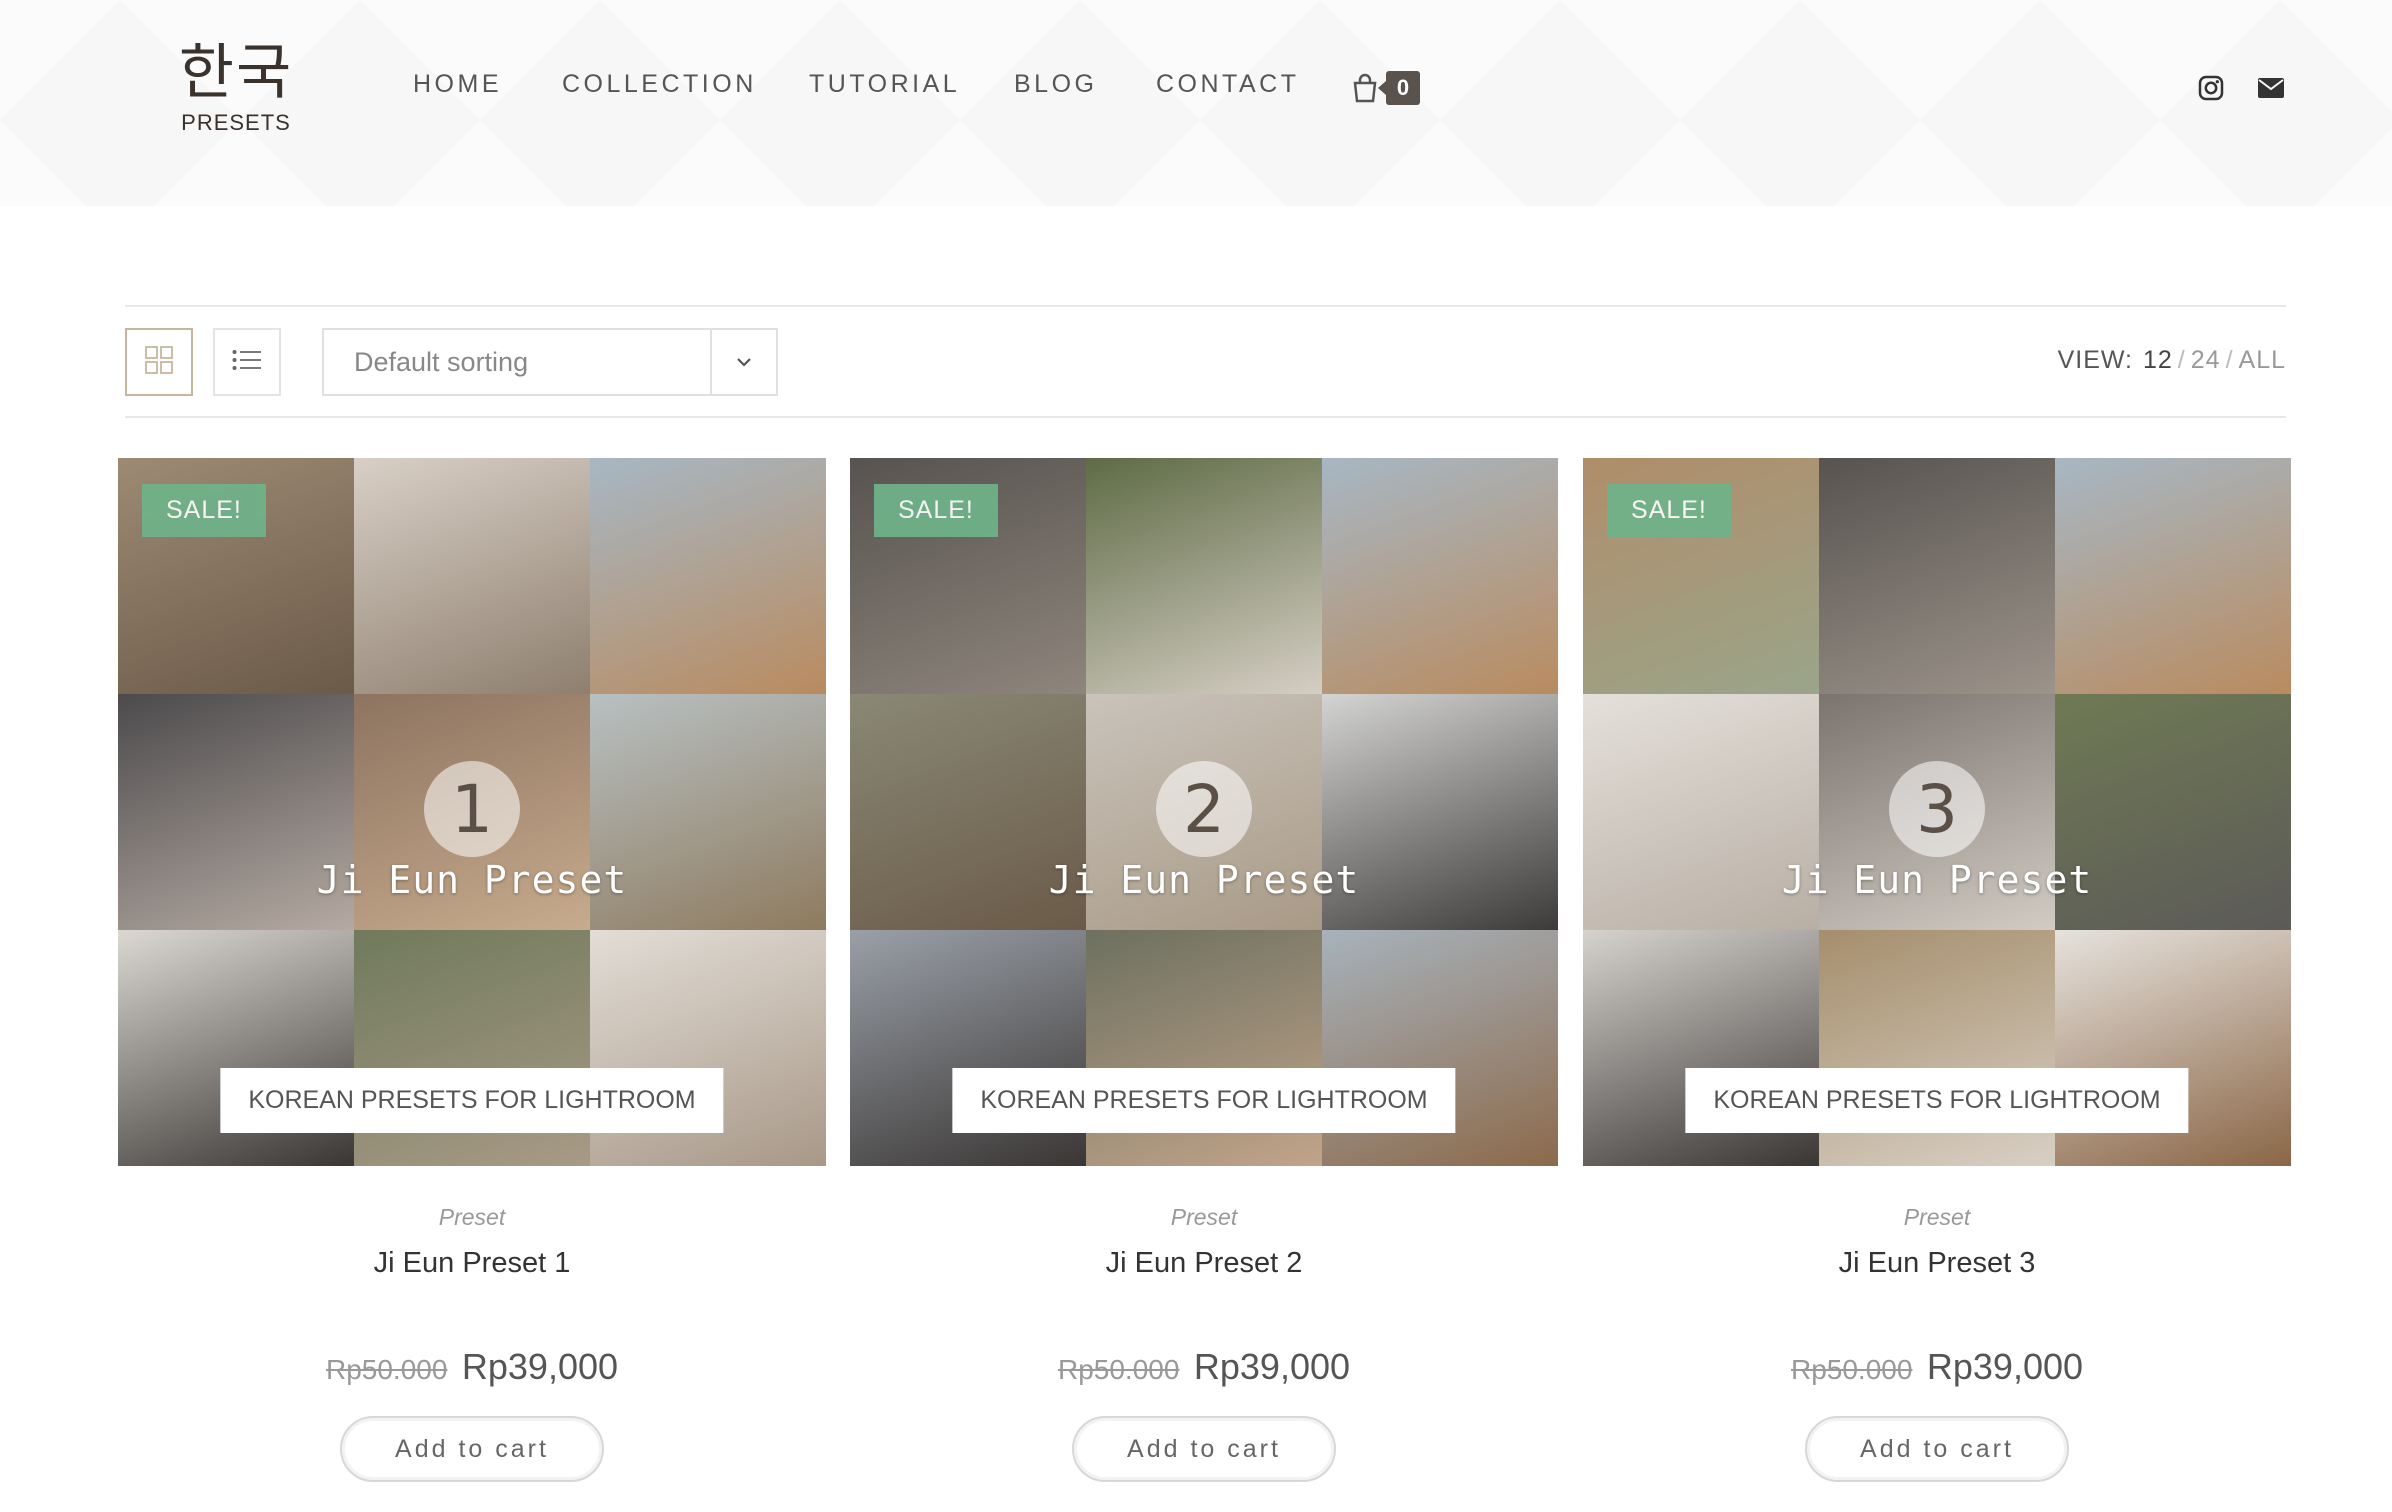  Describe the element at coordinates (236, 73) in the screenshot. I see `logo-korean-text: 한국` at that location.